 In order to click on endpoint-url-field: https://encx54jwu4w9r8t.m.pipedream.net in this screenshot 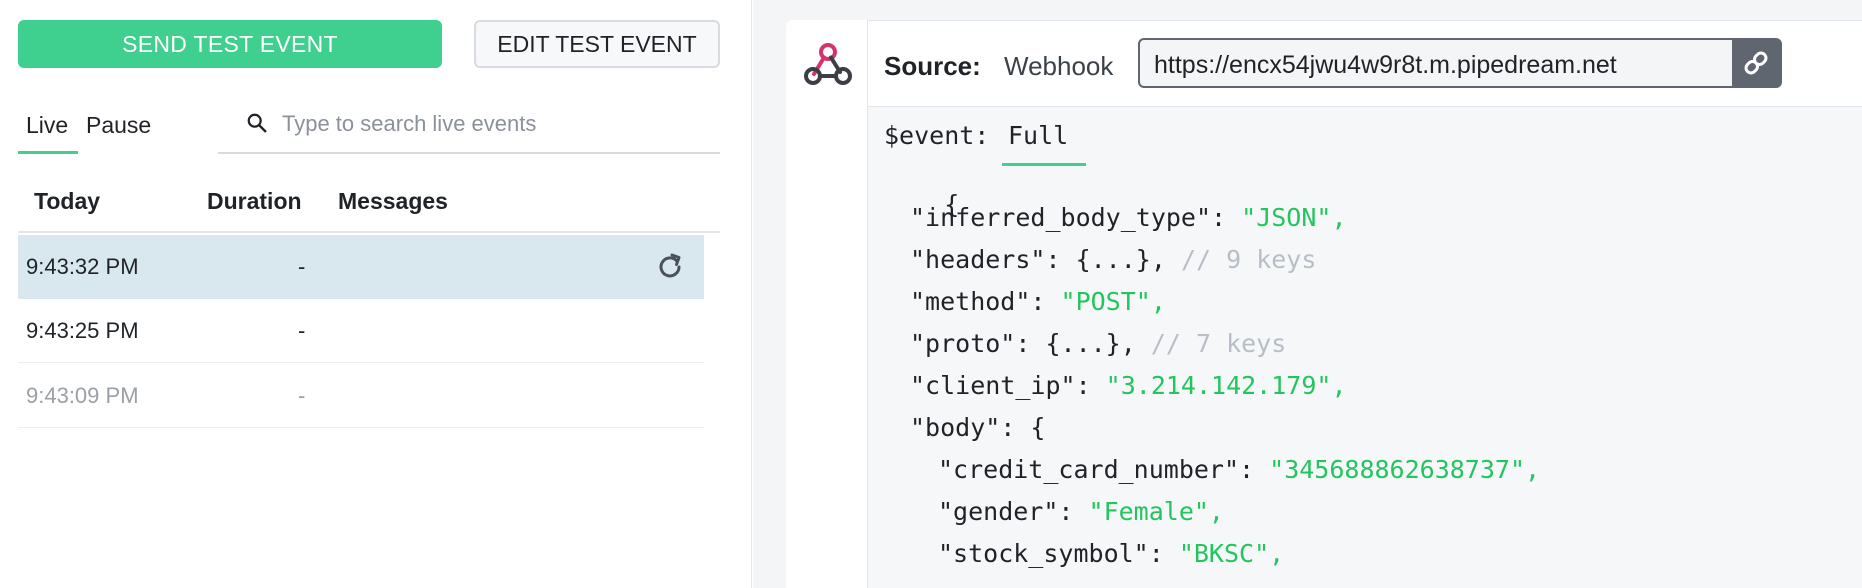, I will do `click(1460, 63)`.